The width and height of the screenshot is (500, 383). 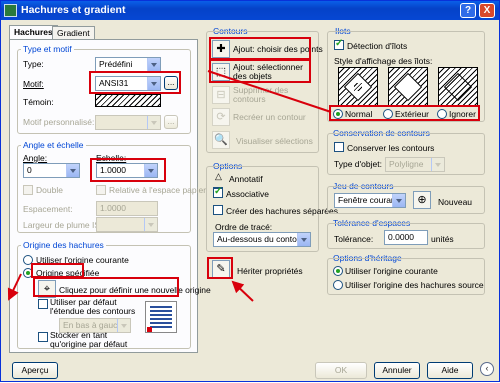 What do you see at coordinates (242, 291) in the screenshot?
I see `arrow-heriter` at bounding box center [242, 291].